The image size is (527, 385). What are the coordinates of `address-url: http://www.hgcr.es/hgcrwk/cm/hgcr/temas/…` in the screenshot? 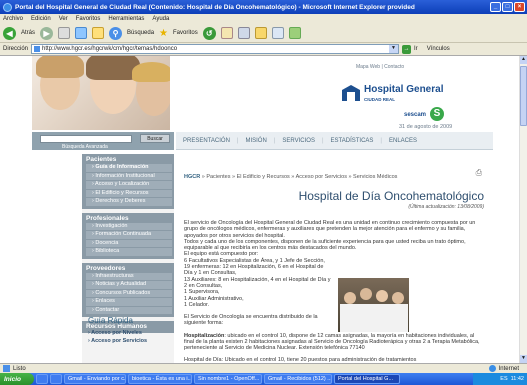 It's located at (110, 49).